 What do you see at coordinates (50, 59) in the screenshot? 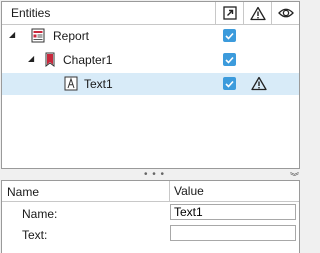
I see `chapter-icon` at bounding box center [50, 59].